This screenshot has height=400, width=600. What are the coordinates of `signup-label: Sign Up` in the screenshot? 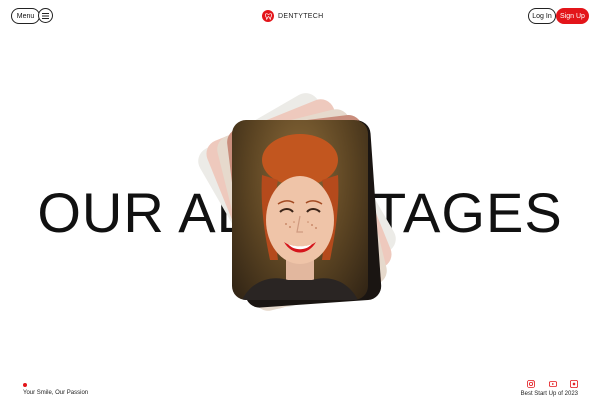 It's located at (572, 16).